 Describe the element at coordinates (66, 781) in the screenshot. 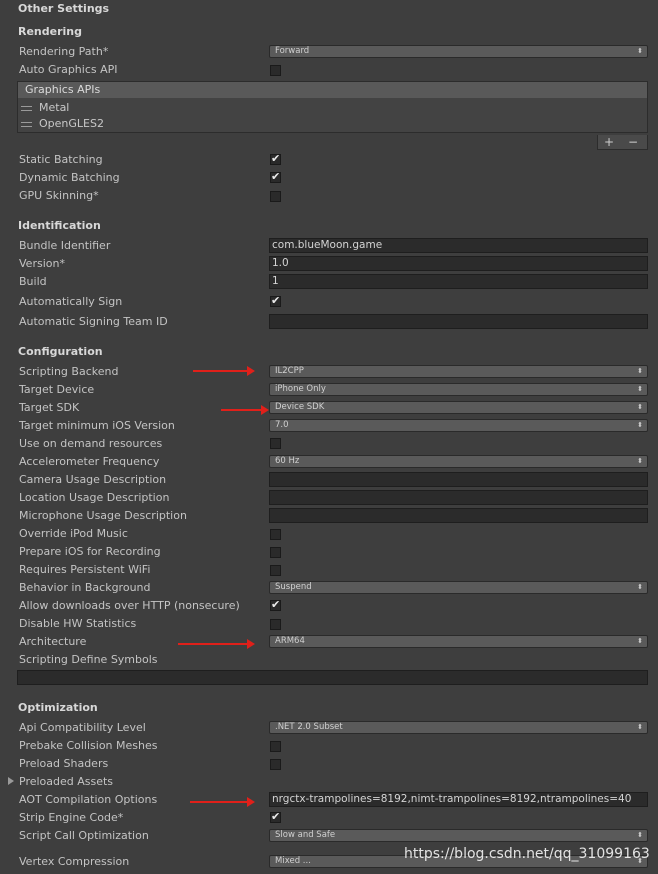

I see `preloaded-assets-label: Preloaded Assets` at that location.